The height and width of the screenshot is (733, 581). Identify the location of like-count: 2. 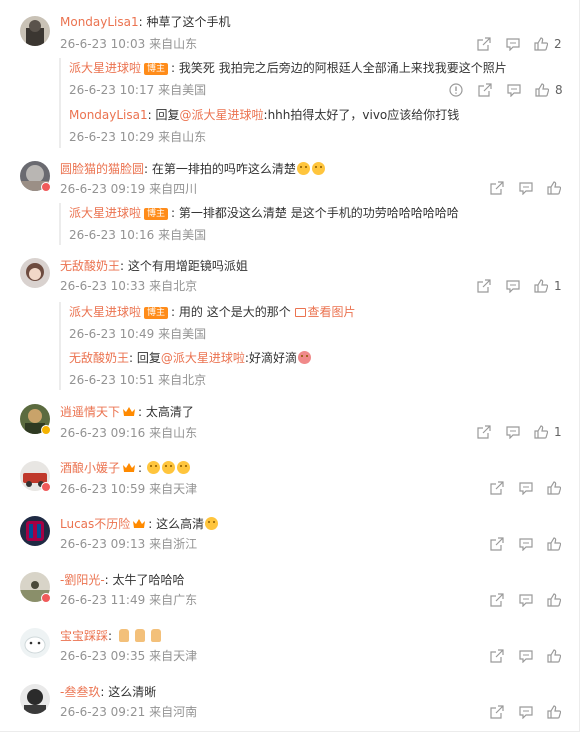
(558, 44).